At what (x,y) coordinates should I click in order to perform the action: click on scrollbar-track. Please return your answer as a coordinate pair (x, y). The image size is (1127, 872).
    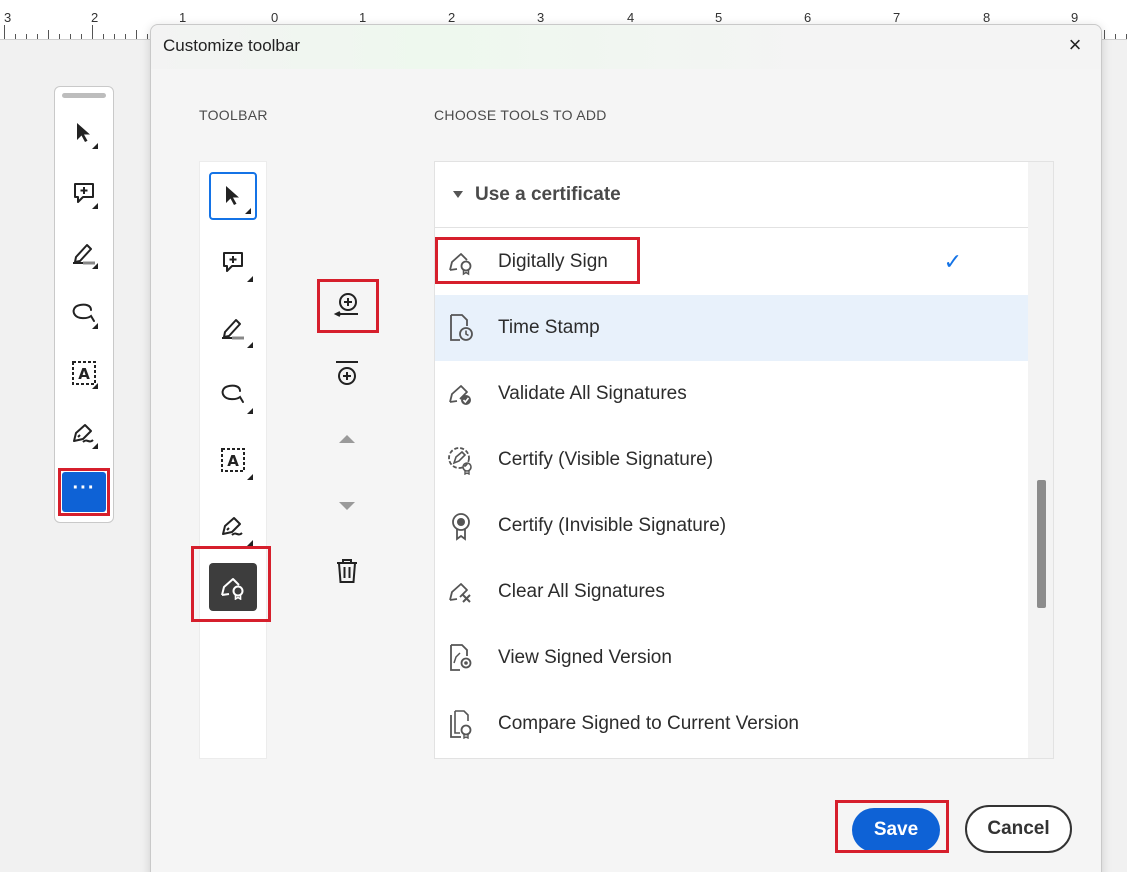
    Looking at the image, I should click on (1040, 460).